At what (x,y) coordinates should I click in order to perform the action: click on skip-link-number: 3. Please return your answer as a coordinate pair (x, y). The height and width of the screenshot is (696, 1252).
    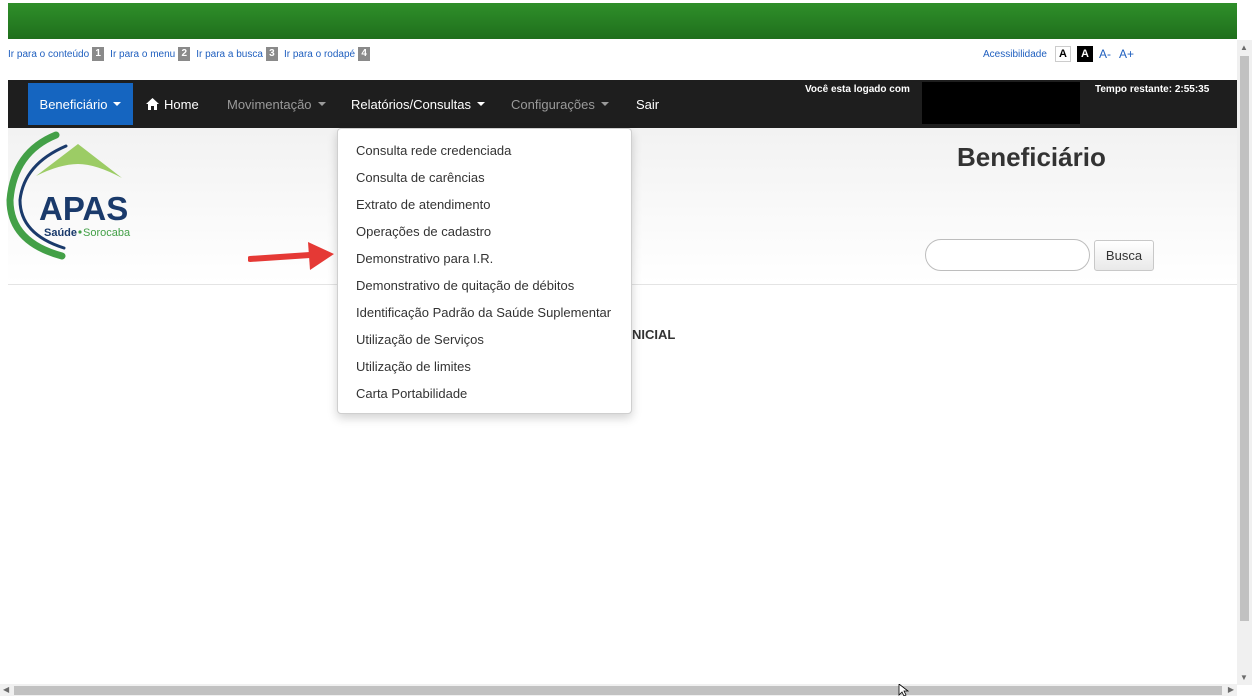
    Looking at the image, I should click on (271, 54).